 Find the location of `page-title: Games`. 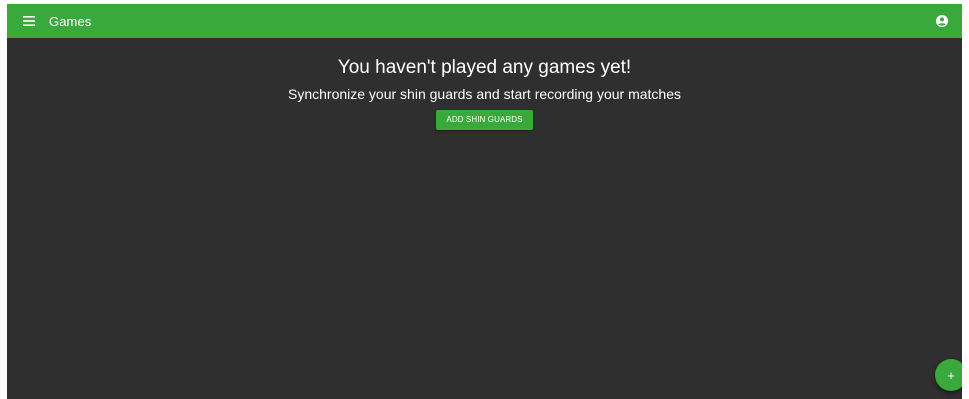

page-title: Games is located at coordinates (70, 21).